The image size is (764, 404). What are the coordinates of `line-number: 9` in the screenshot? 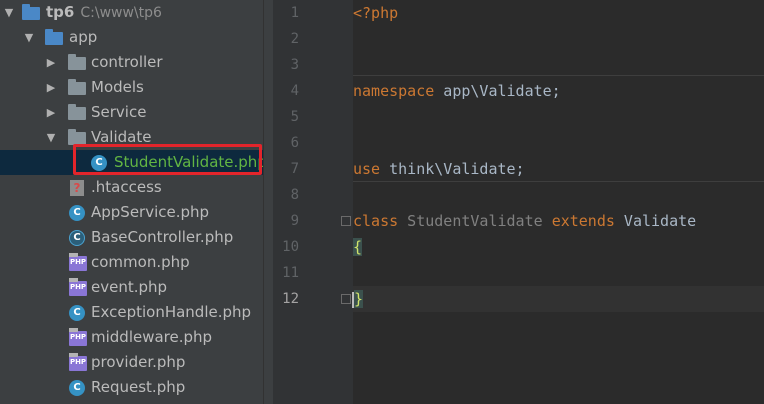 It's located at (294, 221).